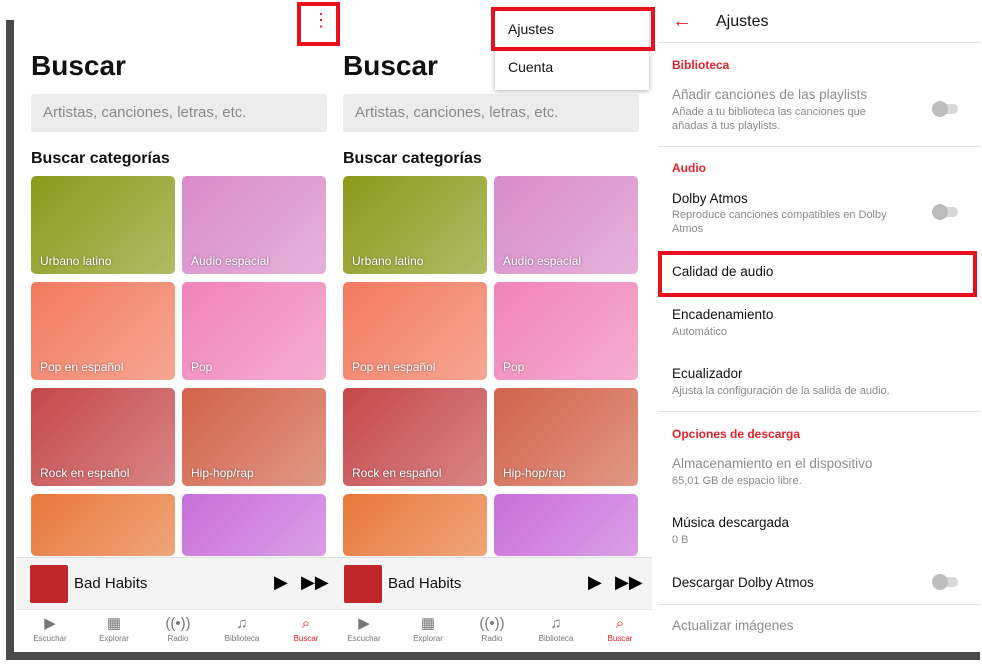 This screenshot has height=672, width=982. Describe the element at coordinates (364, 638) in the screenshot. I see `nav-label: Escuchar` at that location.